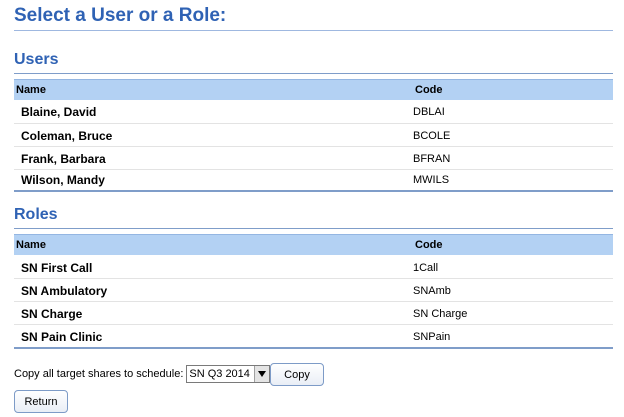  What do you see at coordinates (313, 181) in the screenshot?
I see `user-row: Wilson, Mandy MWILS` at bounding box center [313, 181].